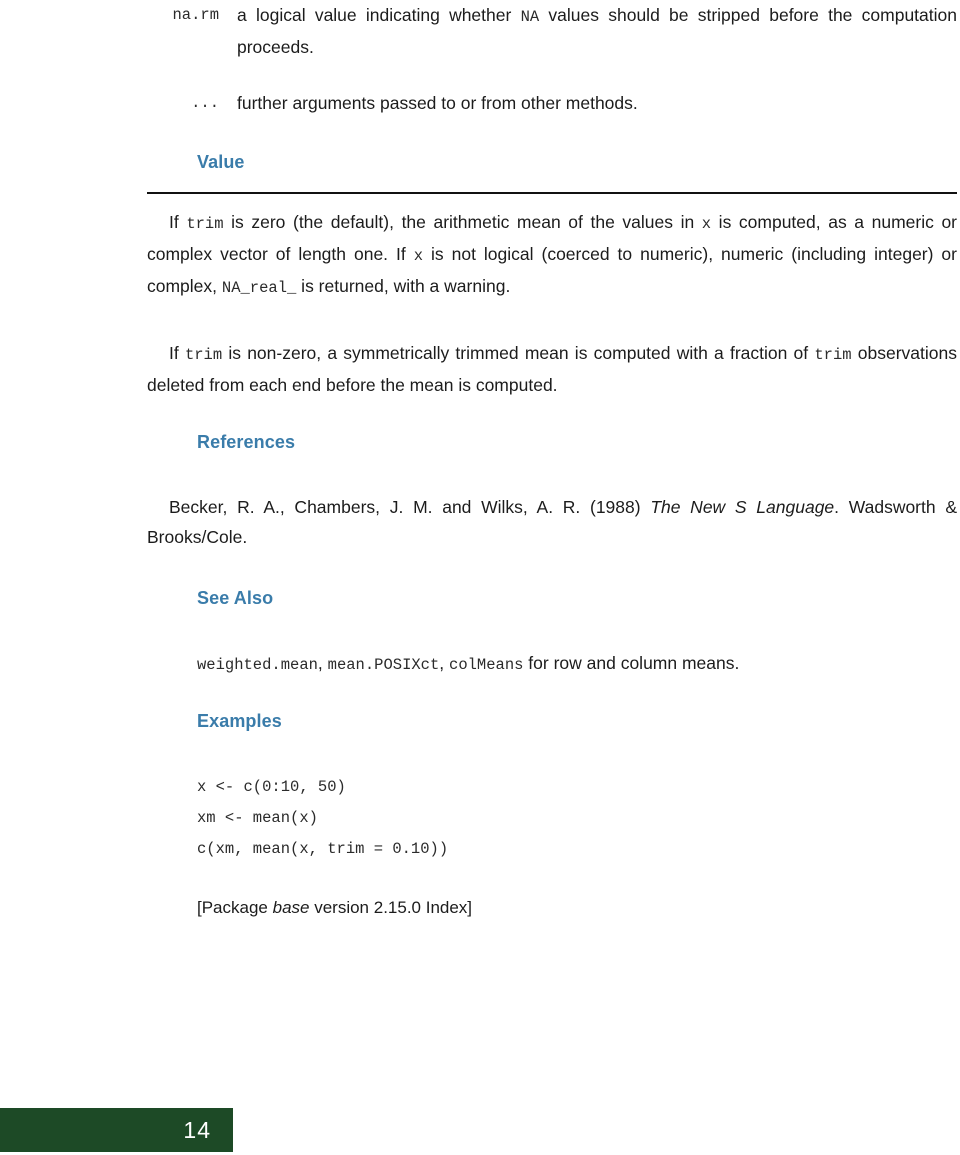  Describe the element at coordinates (239, 721) in the screenshot. I see `section-heading-examples: Examples` at that location.